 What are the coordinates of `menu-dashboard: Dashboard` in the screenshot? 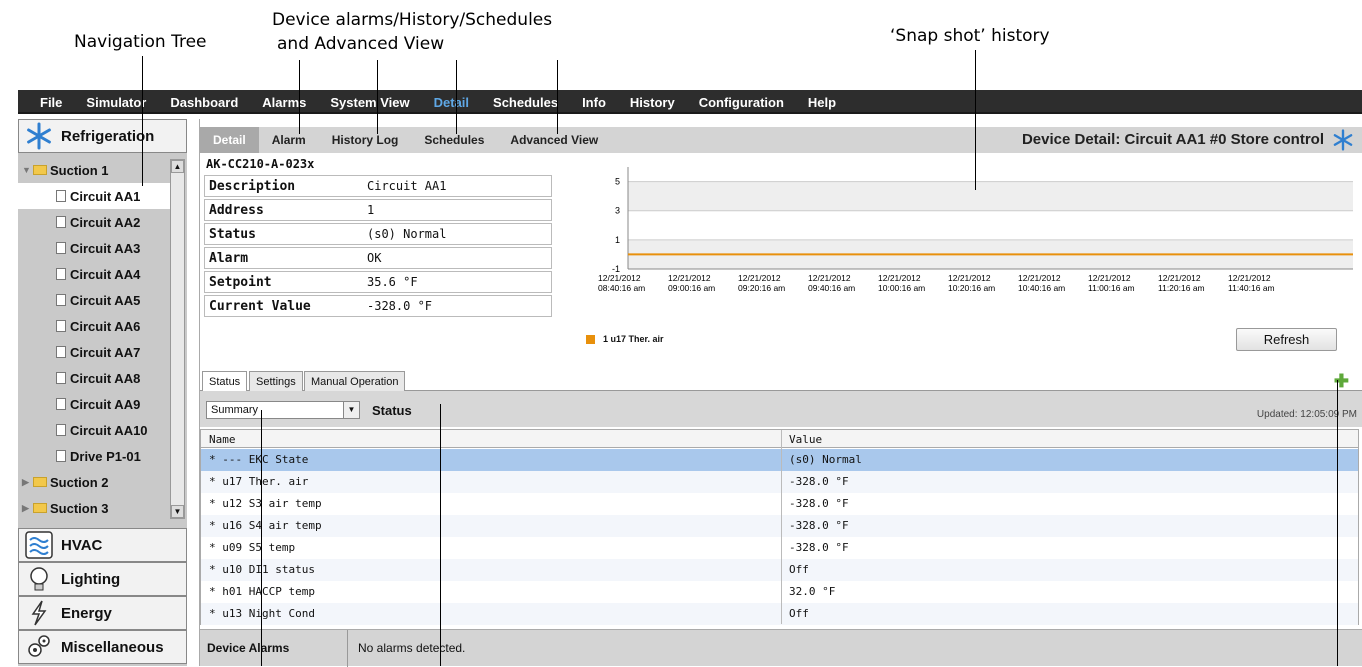 It's located at (204, 102).